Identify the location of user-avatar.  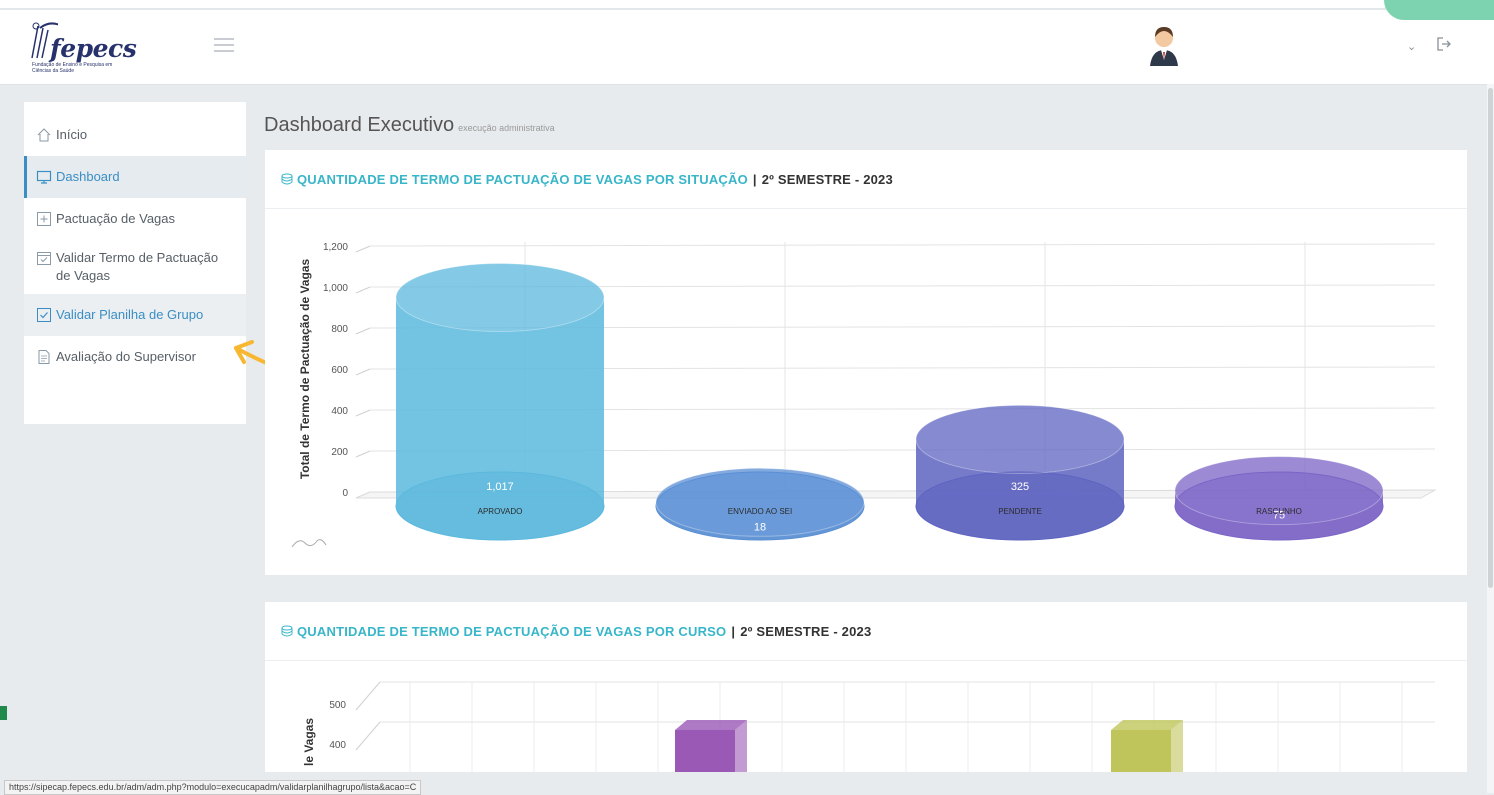
(1164, 46).